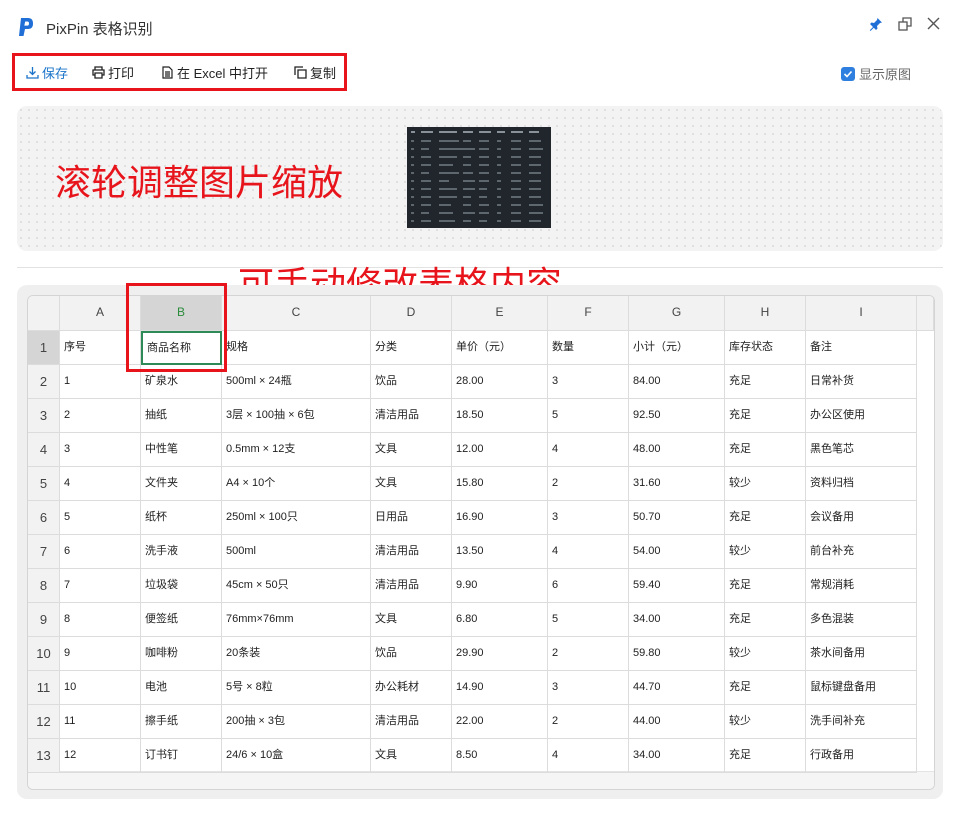 The height and width of the screenshot is (815, 959). Describe the element at coordinates (861, 450) in the screenshot. I see `table-cell: 黑色笔芯` at that location.